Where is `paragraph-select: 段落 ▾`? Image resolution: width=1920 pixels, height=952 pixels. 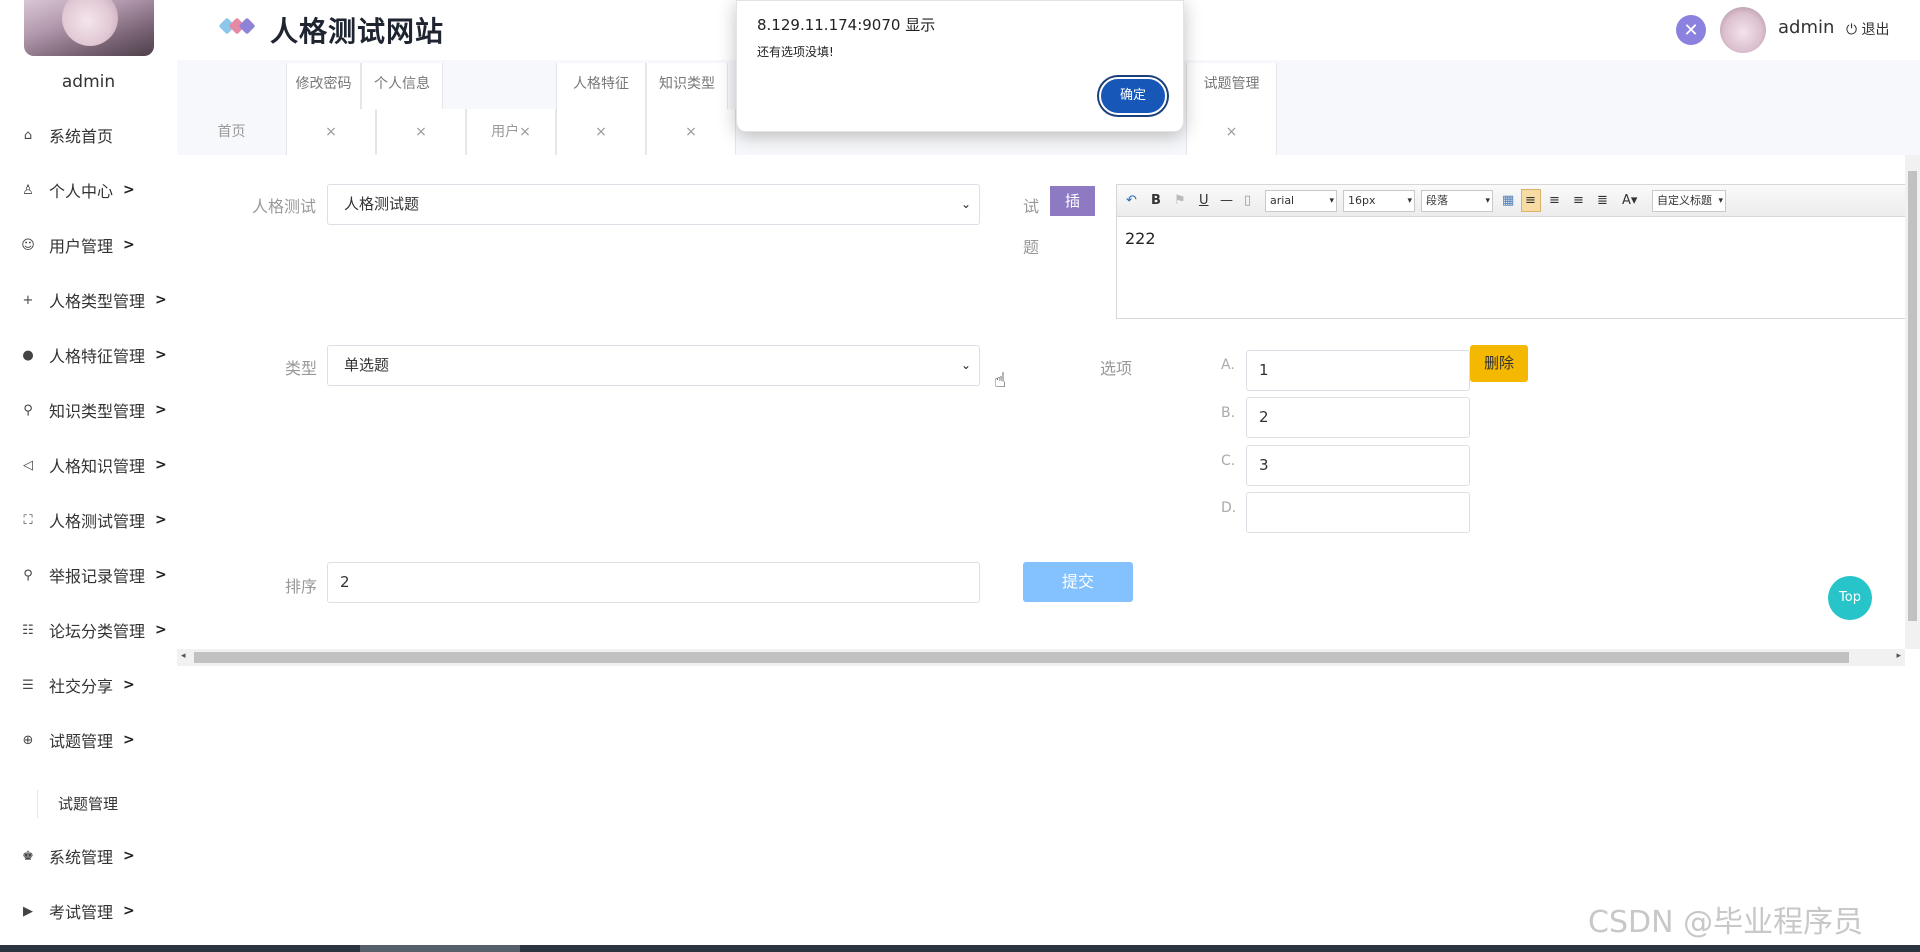
paragraph-select: 段落 ▾ is located at coordinates (1457, 201).